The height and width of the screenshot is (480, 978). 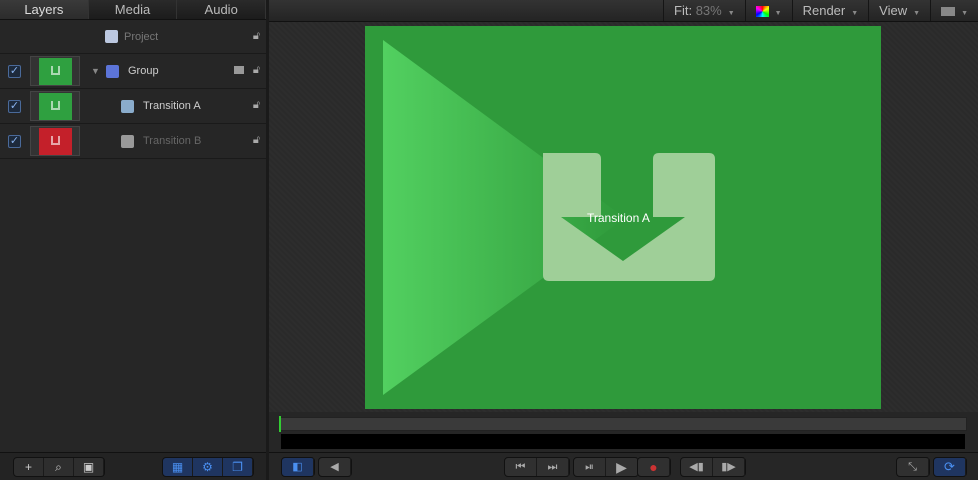 I want to click on layer-label: Transition B, so click(x=172, y=141).